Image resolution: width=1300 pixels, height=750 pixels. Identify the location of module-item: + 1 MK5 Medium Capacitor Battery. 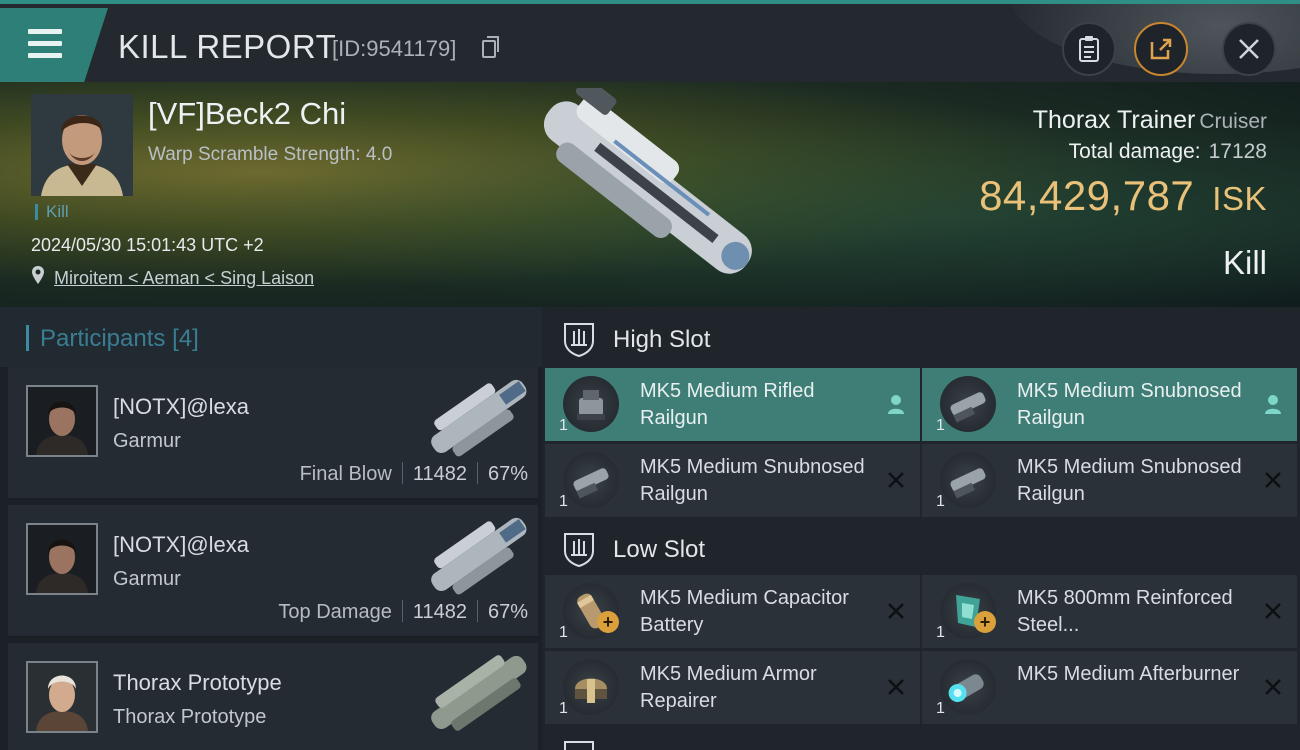
(732, 611).